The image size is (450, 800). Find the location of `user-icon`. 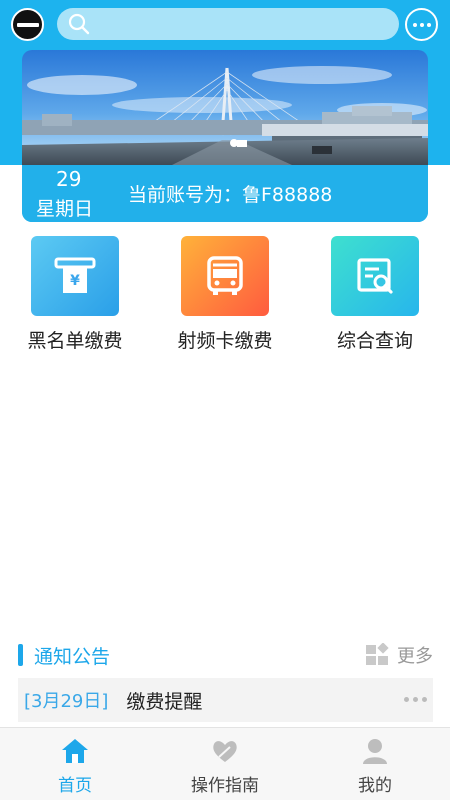

user-icon is located at coordinates (375, 751).